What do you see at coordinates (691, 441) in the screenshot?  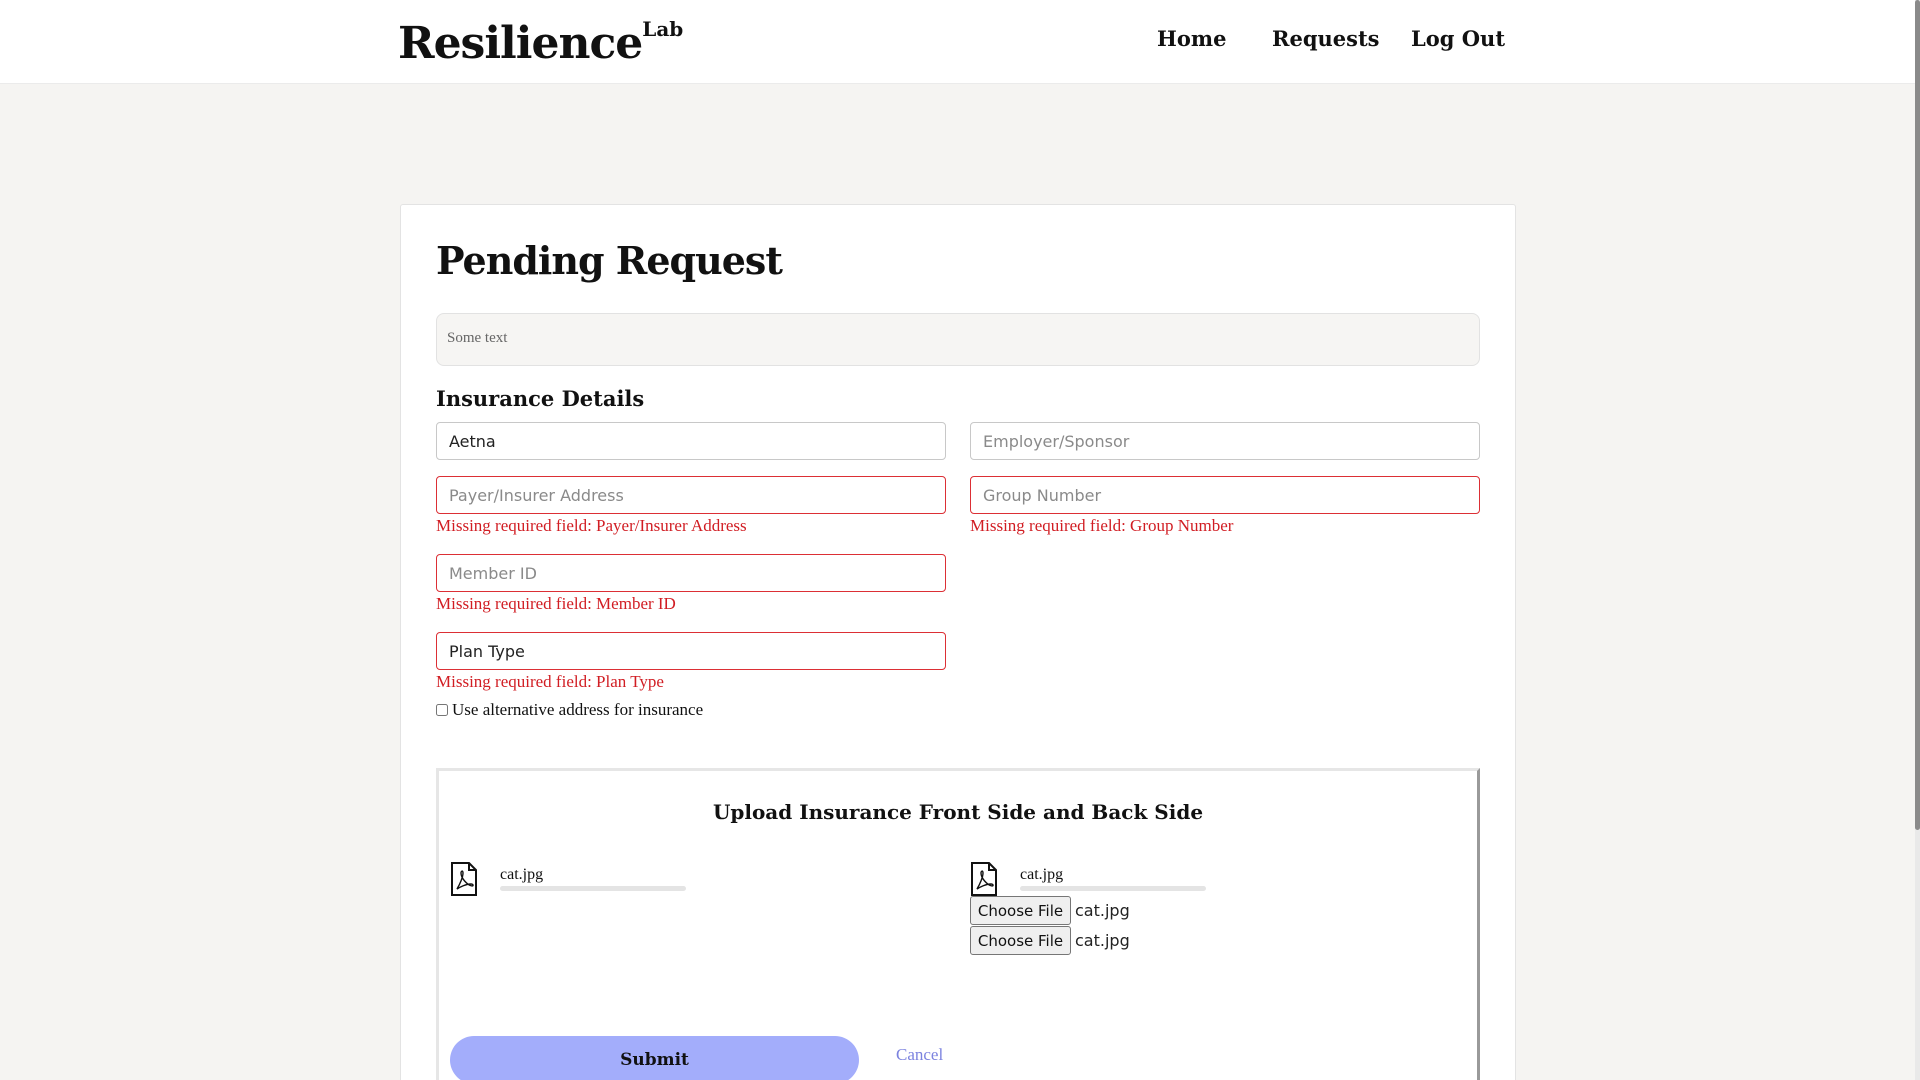 I see `payer-field` at bounding box center [691, 441].